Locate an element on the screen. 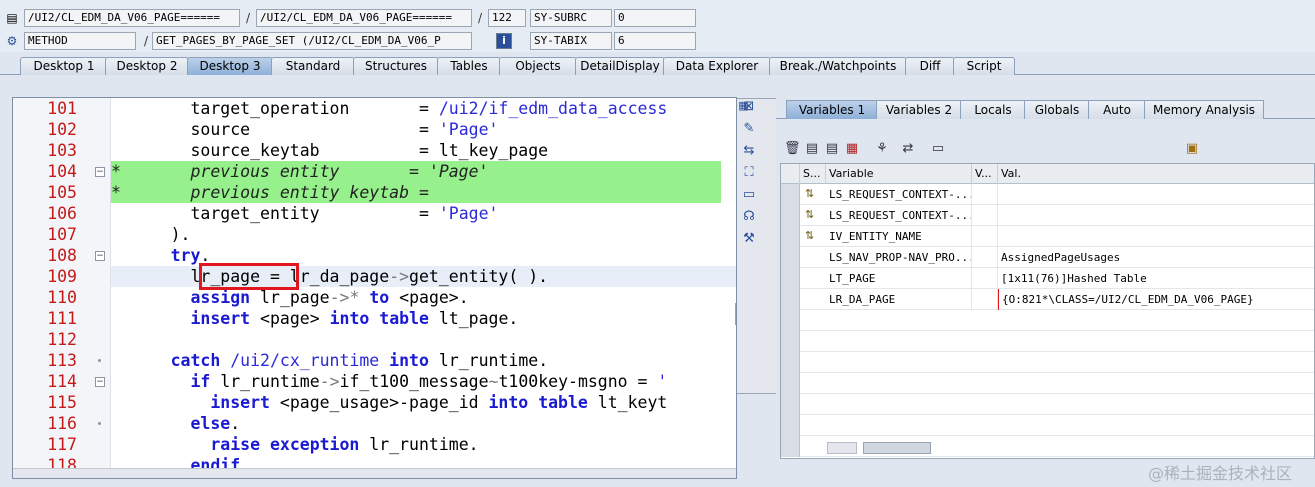  code-line: 117 raise exception lr_runtime. is located at coordinates (374, 444).